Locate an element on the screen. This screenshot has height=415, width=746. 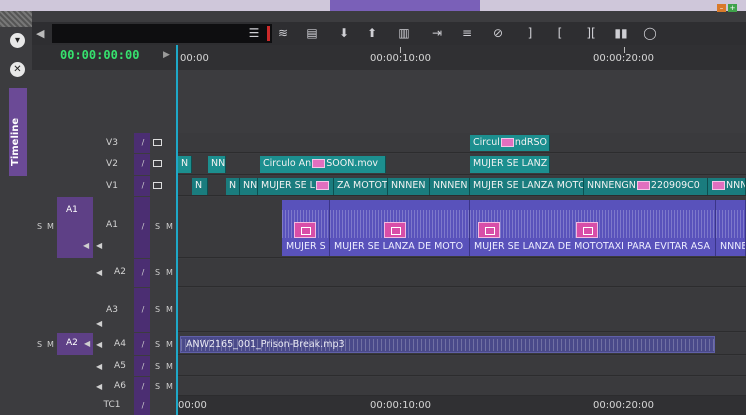
track-a2: ◀ A2 / S M is located at coordinates (389, 273).